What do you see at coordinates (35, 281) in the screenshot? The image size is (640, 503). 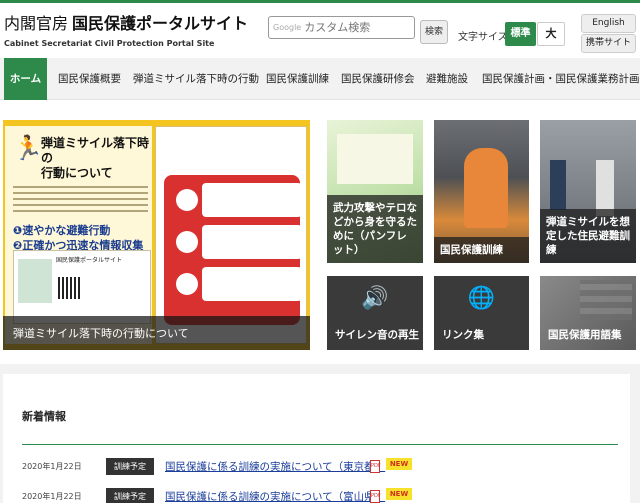 I see `flyer-image` at bounding box center [35, 281].